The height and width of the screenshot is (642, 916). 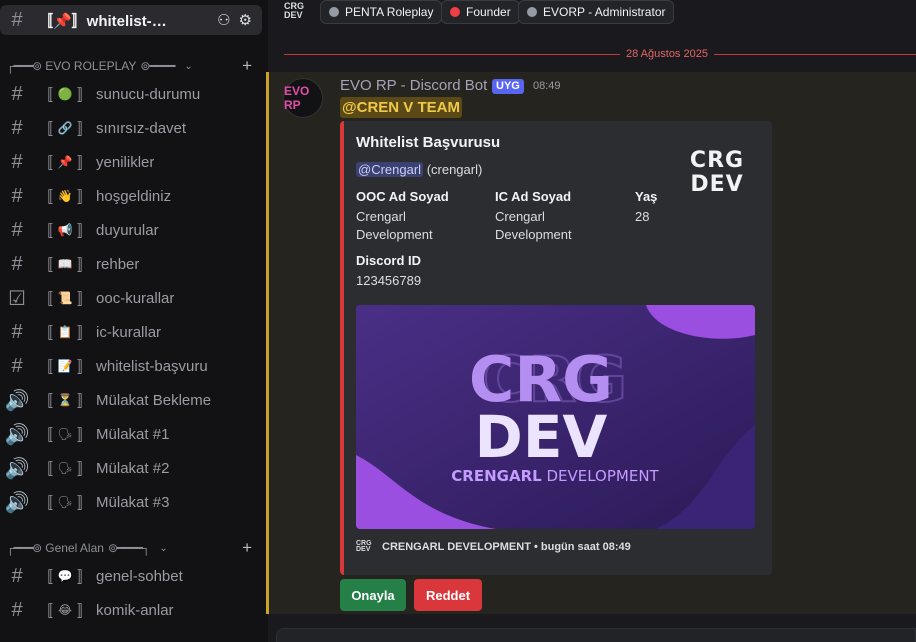 What do you see at coordinates (17, 298) in the screenshot?
I see `rules-channel-icon: ☑` at bounding box center [17, 298].